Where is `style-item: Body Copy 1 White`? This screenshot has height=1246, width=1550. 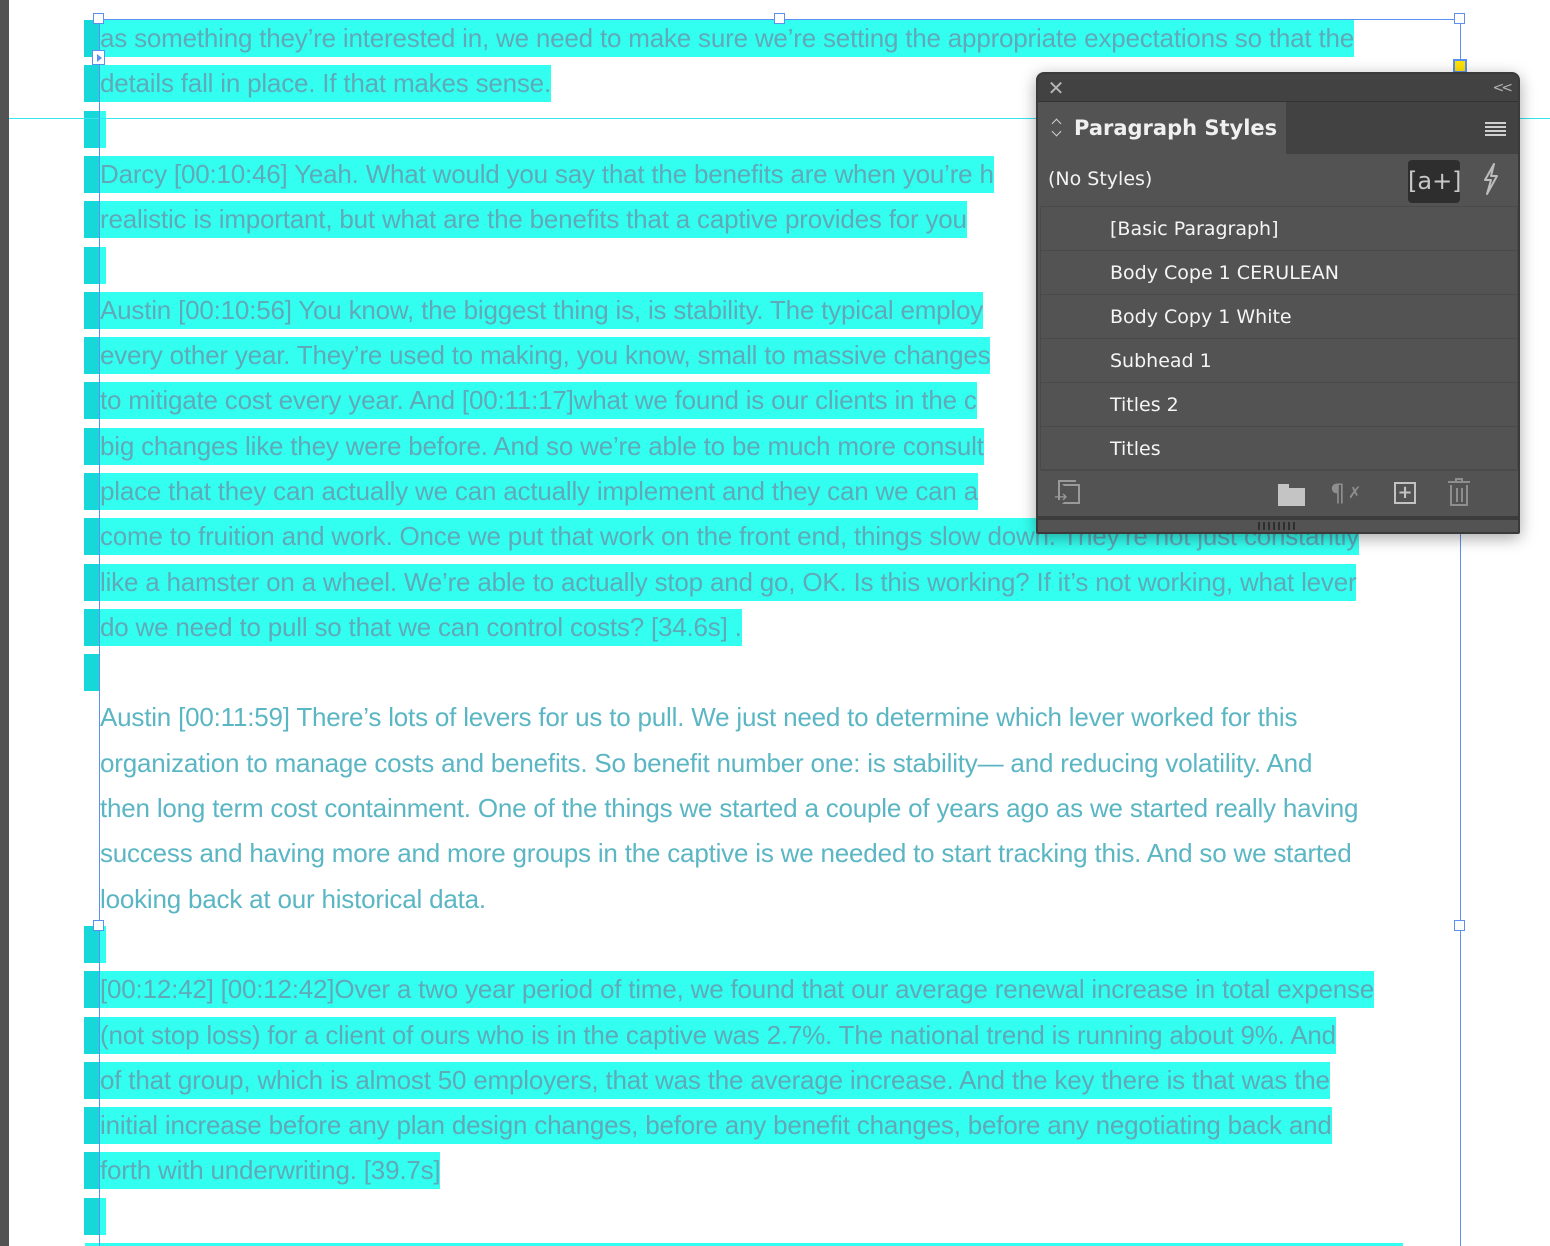
style-item: Body Copy 1 White is located at coordinates (1279, 317).